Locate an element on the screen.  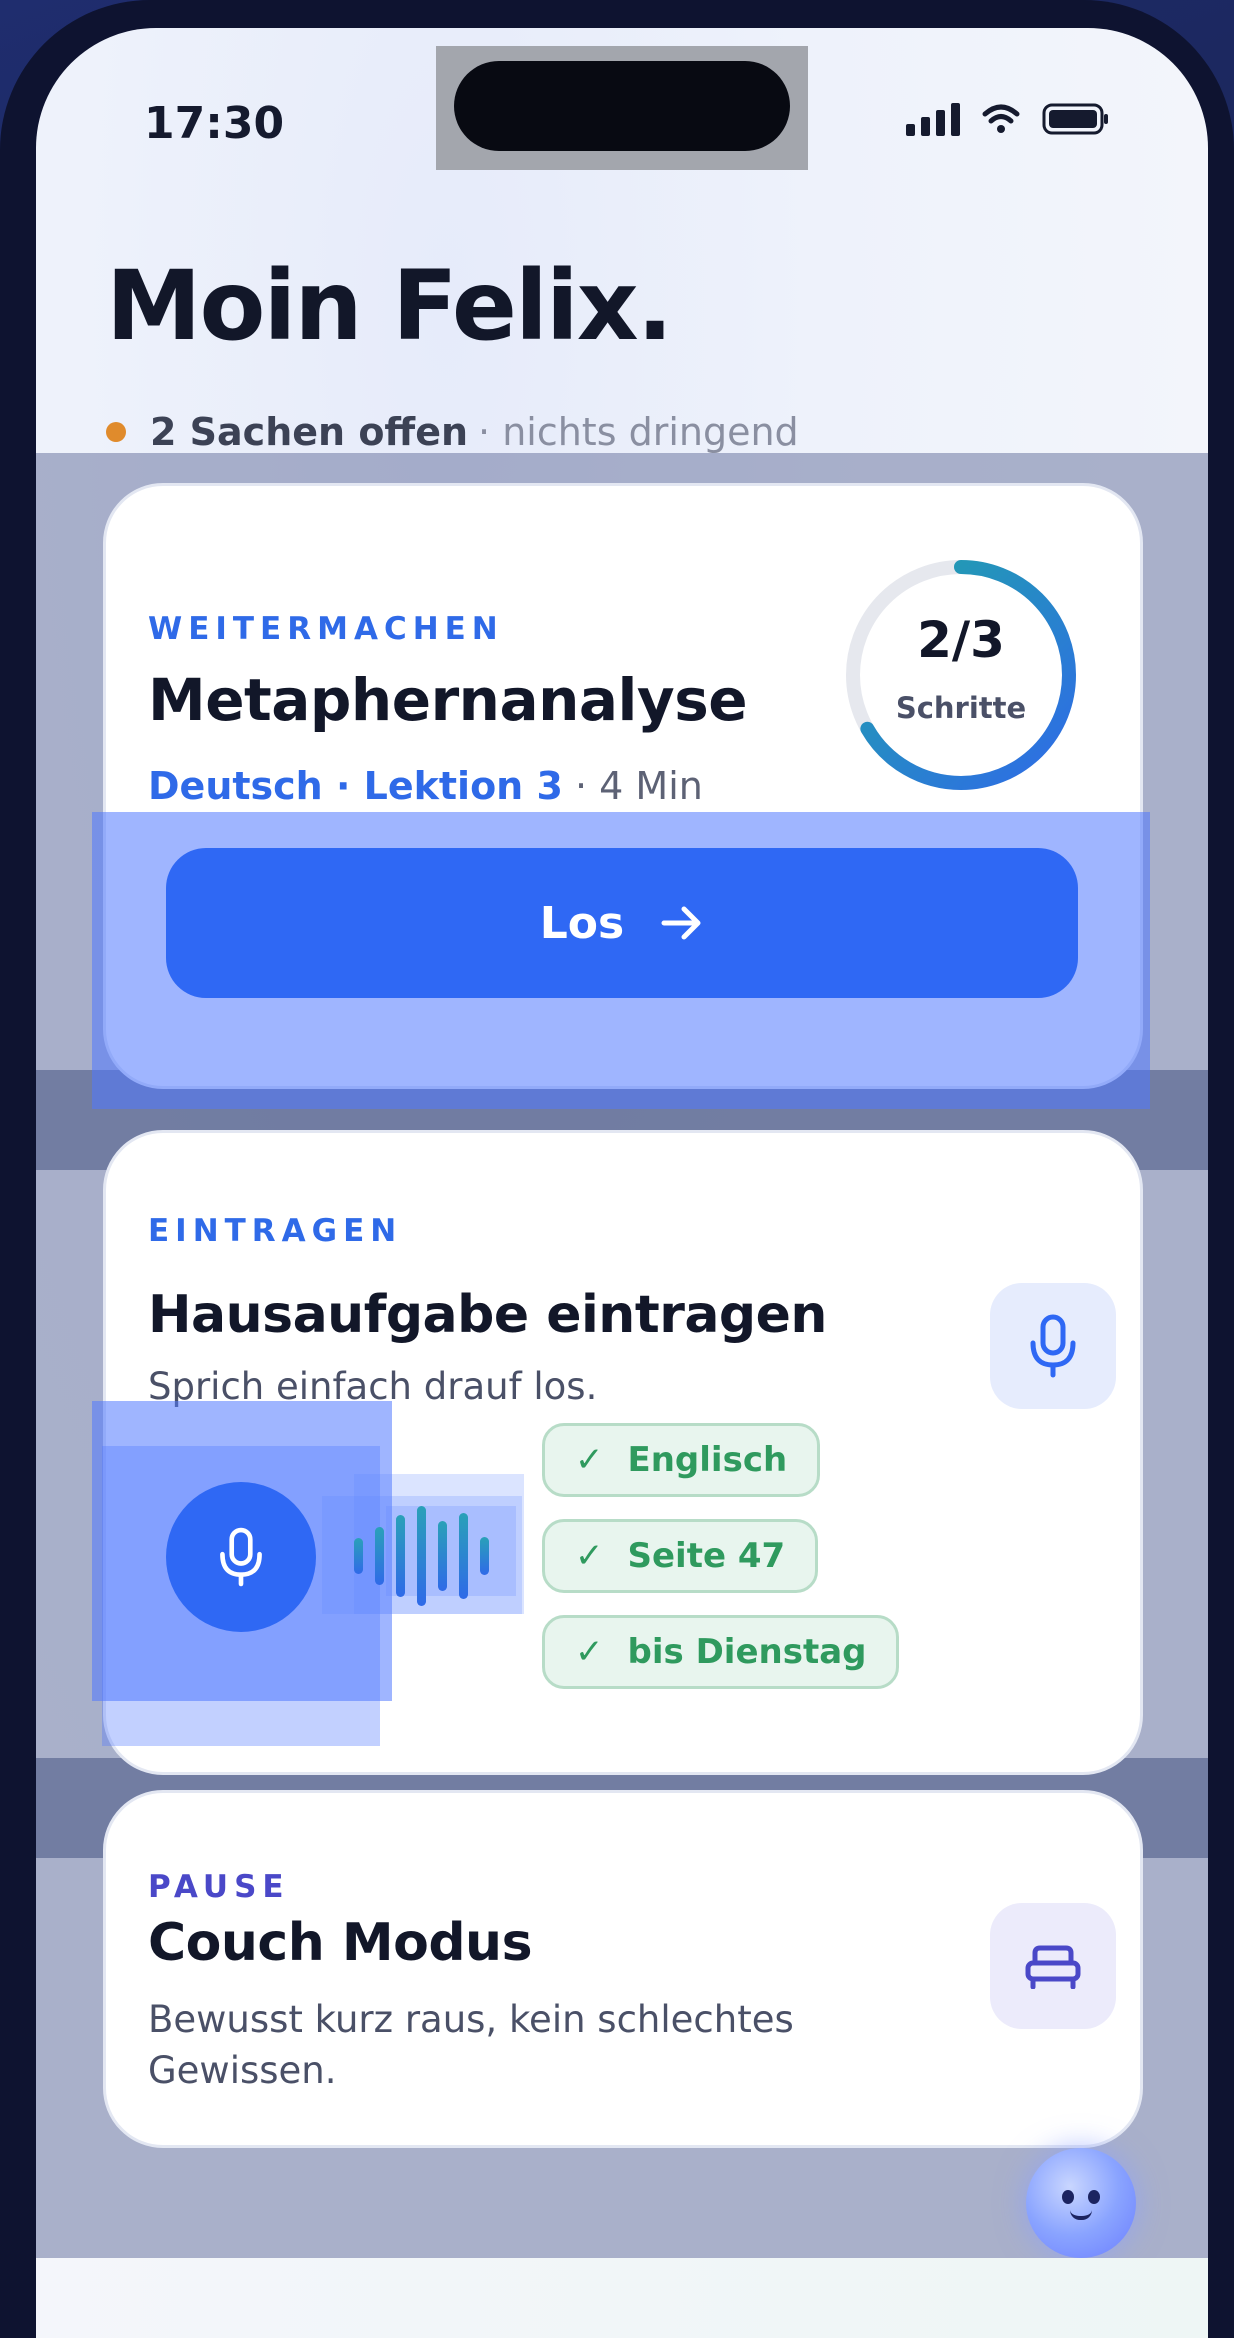
chip-label: Englisch is located at coordinates (707, 1460).